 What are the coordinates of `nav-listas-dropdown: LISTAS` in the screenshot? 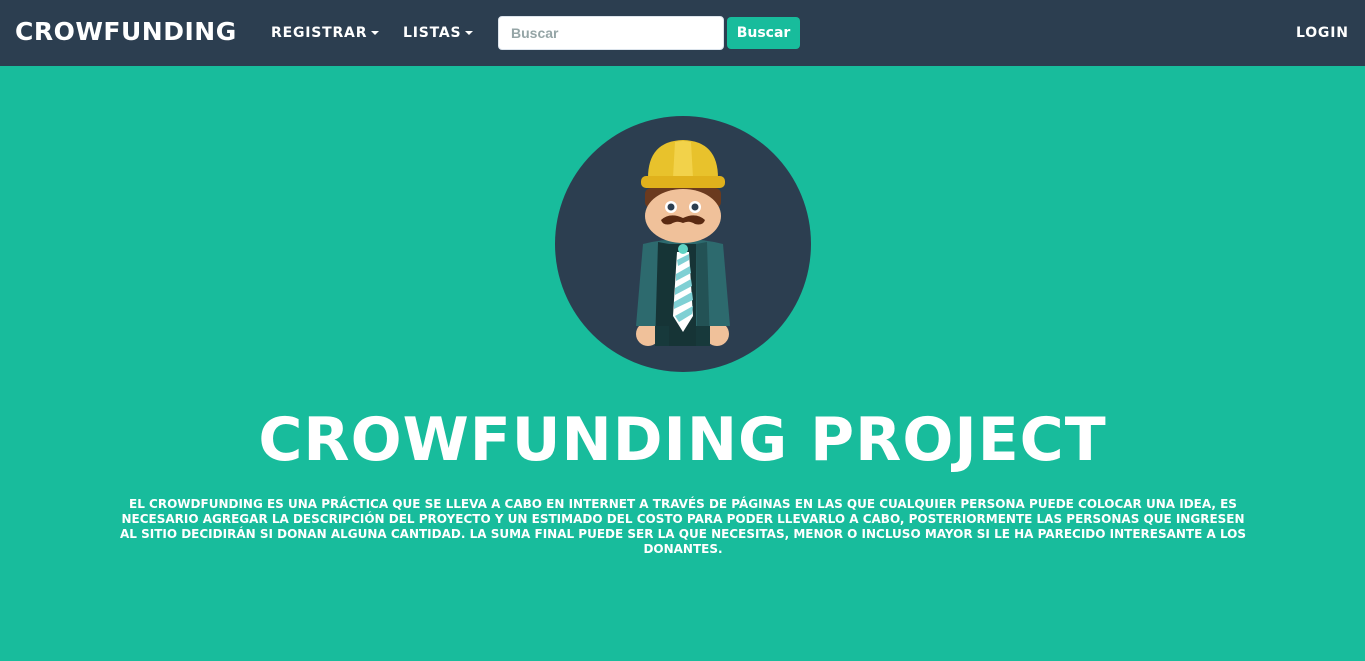 It's located at (438, 33).